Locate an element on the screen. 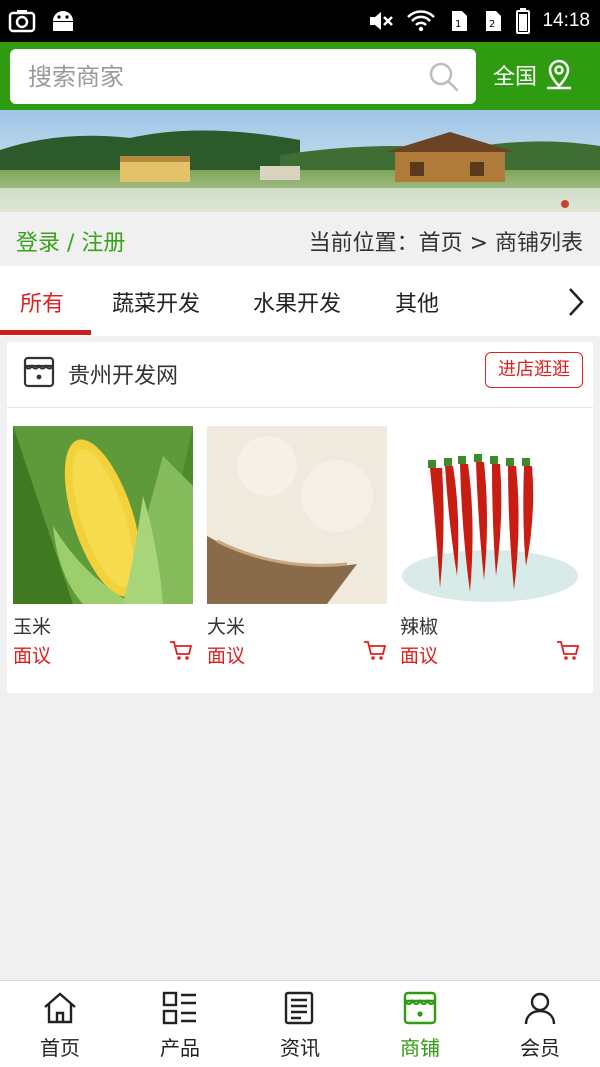  location-pin-icon is located at coordinates (559, 74).